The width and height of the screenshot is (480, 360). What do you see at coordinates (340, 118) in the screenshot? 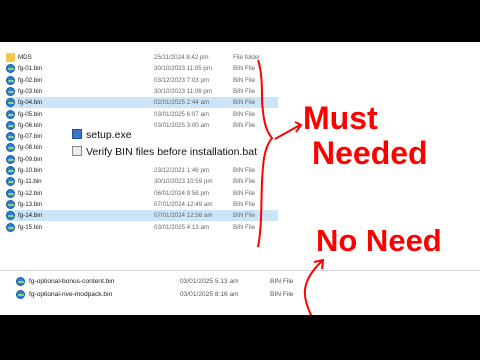
I see `must-label: Must` at bounding box center [340, 118].